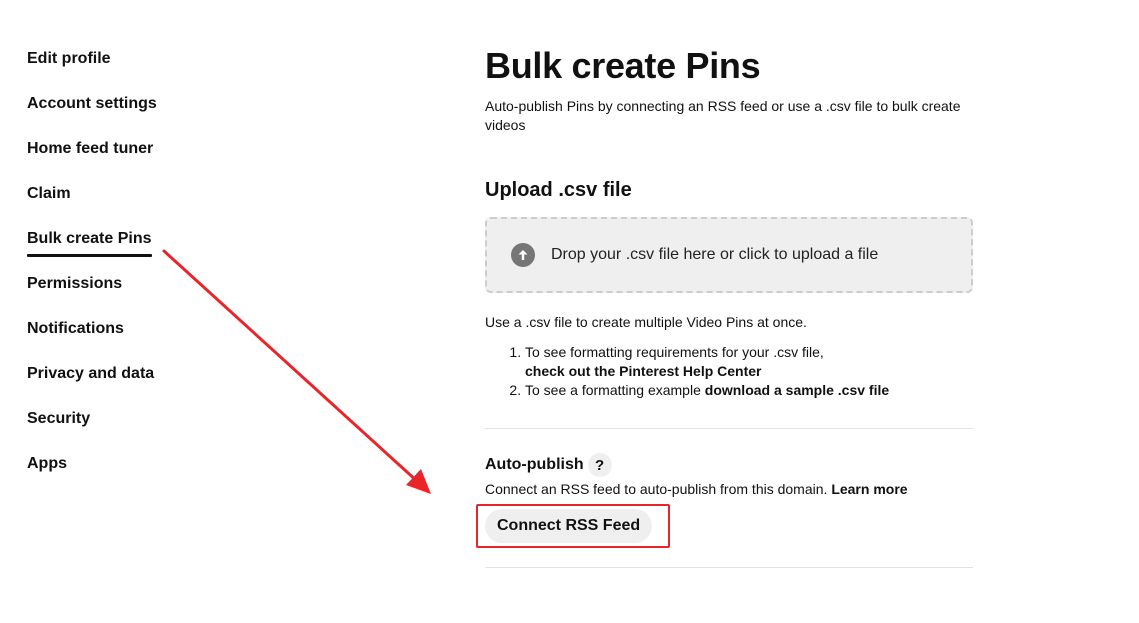 Image resolution: width=1139 pixels, height=623 pixels. I want to click on connect-rss-wrapper: Connect RSS Feed, so click(724, 529).